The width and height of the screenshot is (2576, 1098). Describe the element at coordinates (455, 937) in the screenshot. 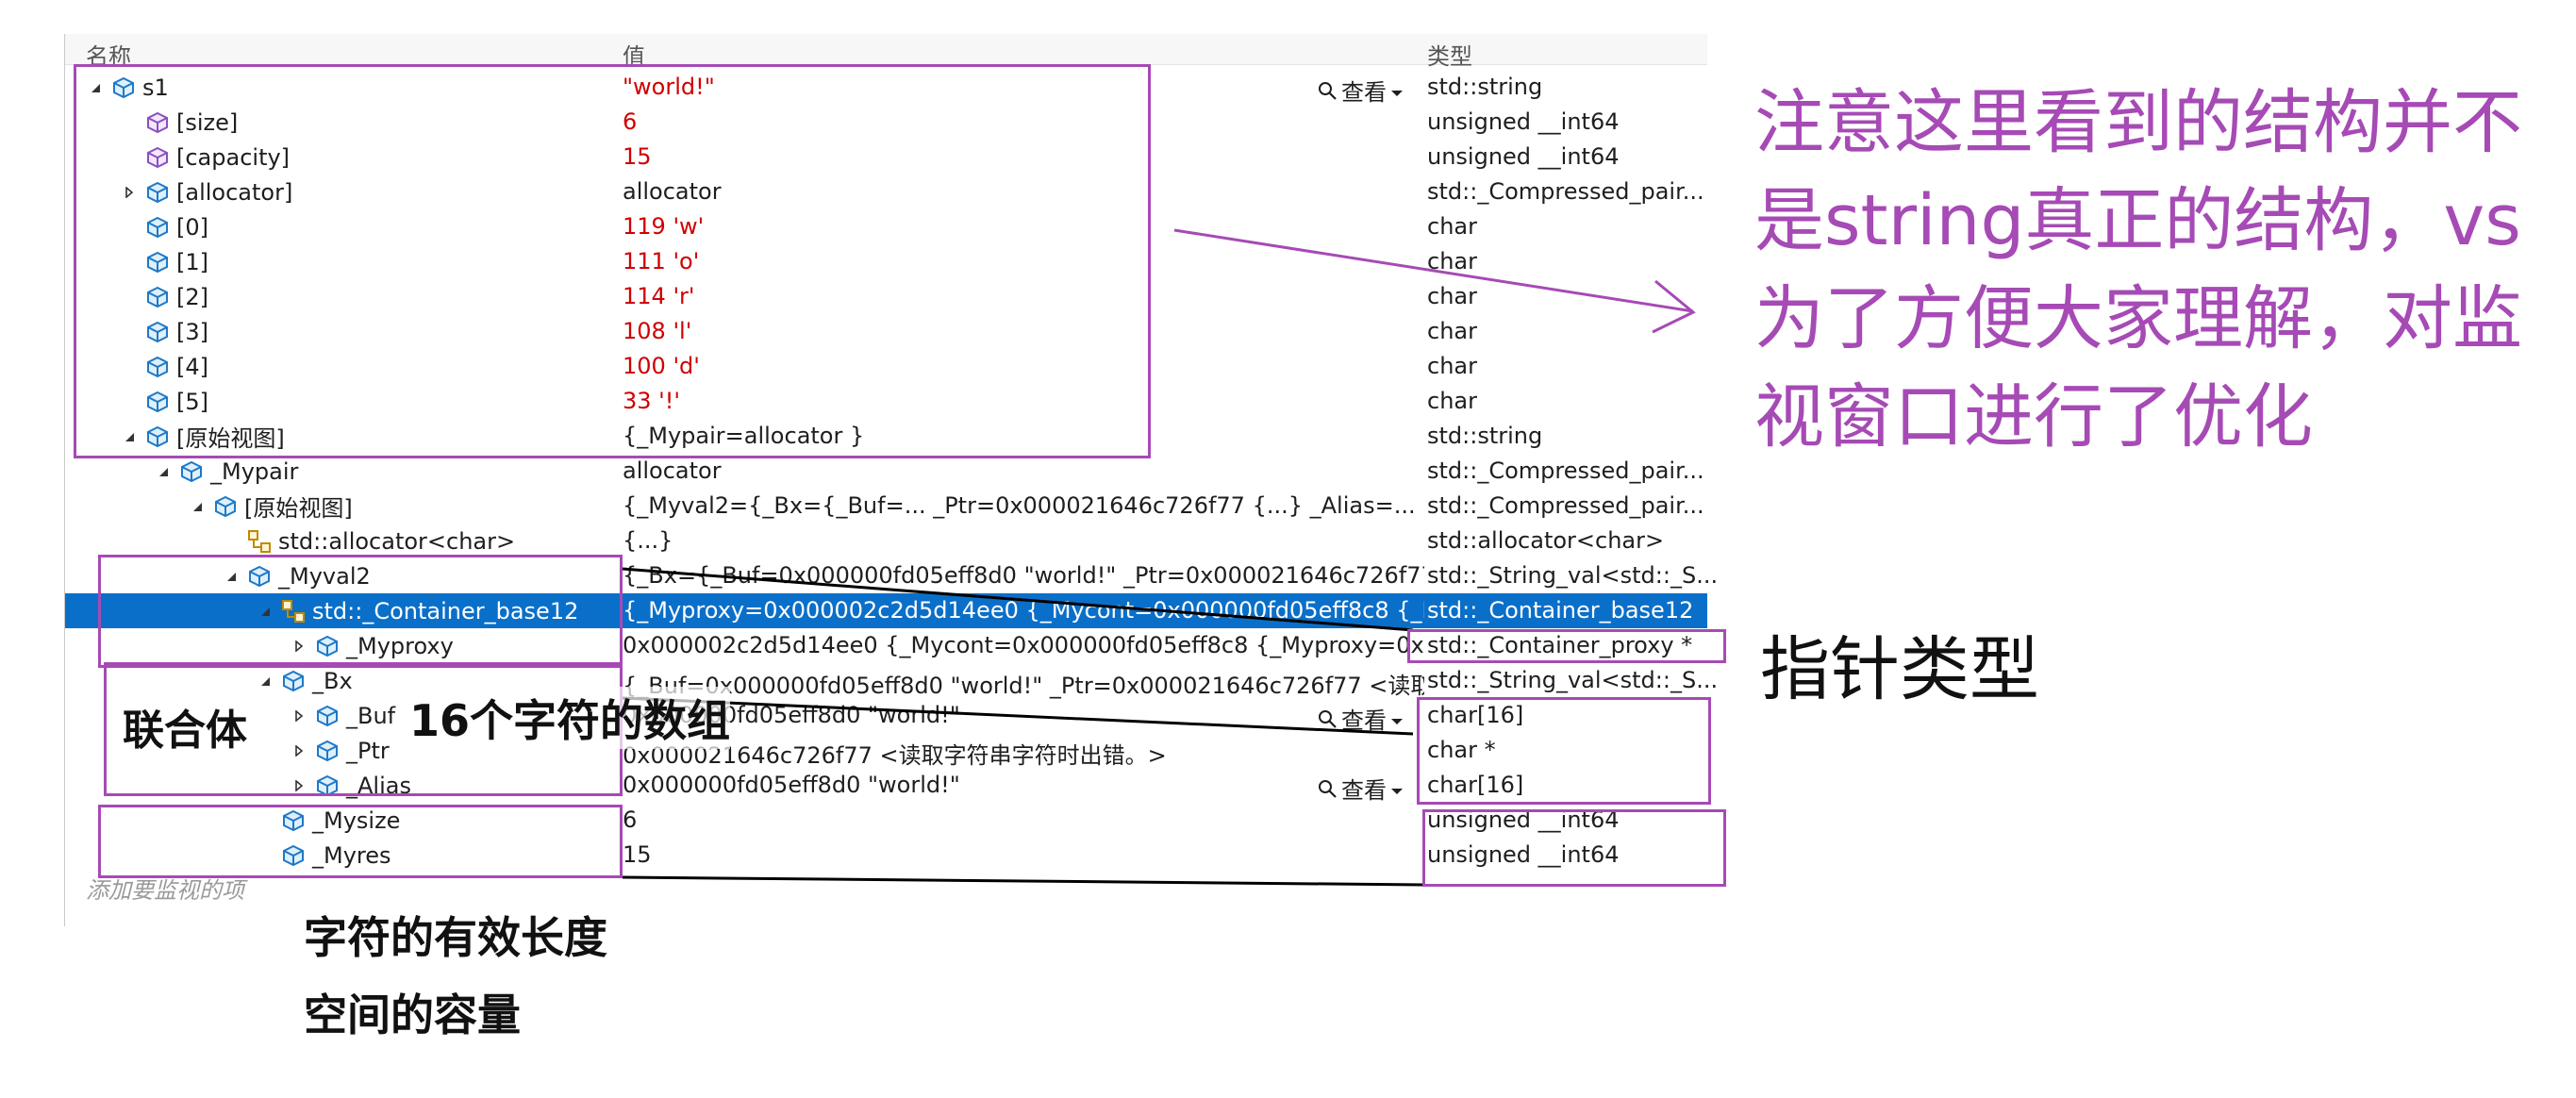

I see `annotation-valid-length: 字符的有效长度` at that location.